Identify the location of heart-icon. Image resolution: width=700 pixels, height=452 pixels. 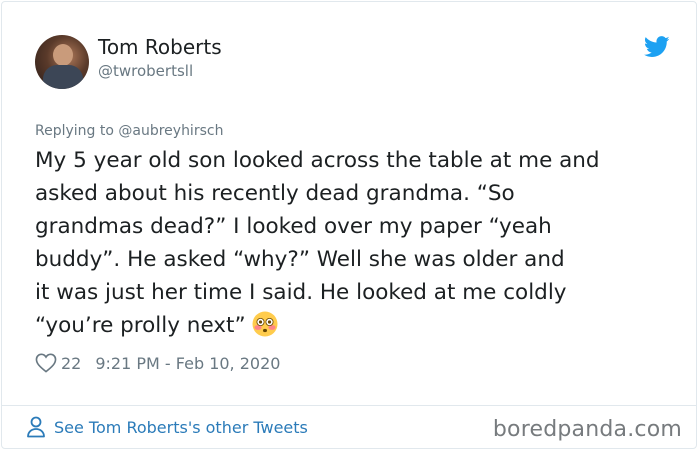
(46, 363).